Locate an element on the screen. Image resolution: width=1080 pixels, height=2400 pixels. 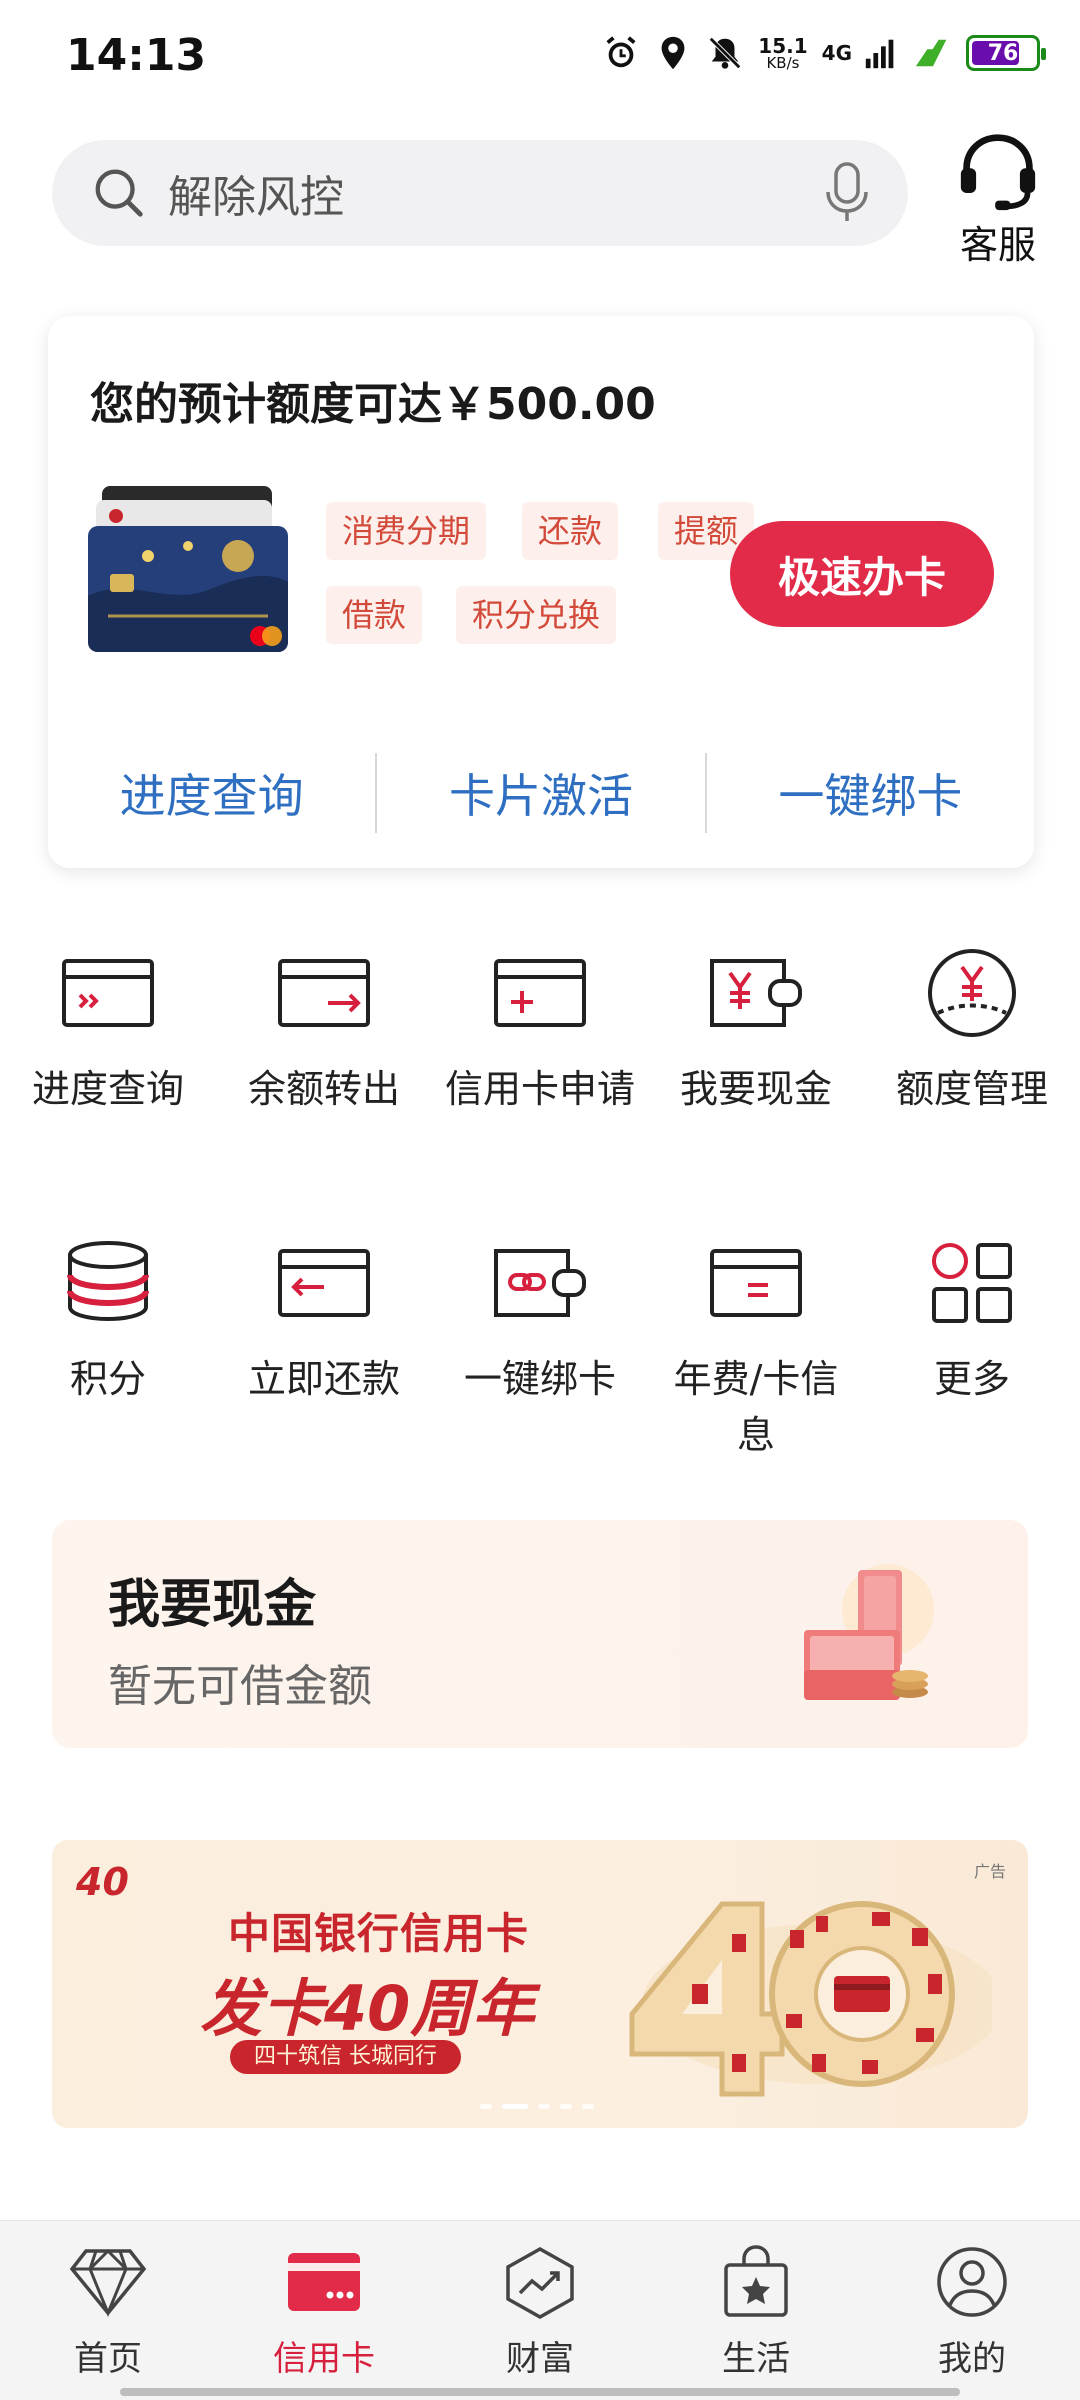
mute-bell-icon is located at coordinates (725, 53).